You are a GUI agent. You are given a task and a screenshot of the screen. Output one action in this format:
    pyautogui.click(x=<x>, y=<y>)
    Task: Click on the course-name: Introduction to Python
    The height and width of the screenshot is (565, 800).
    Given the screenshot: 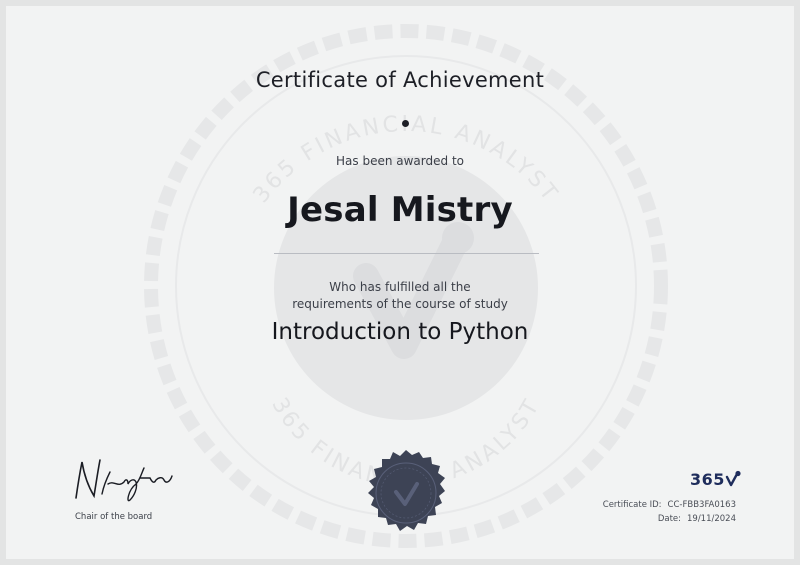 What is the action you would take?
    pyautogui.click(x=400, y=332)
    